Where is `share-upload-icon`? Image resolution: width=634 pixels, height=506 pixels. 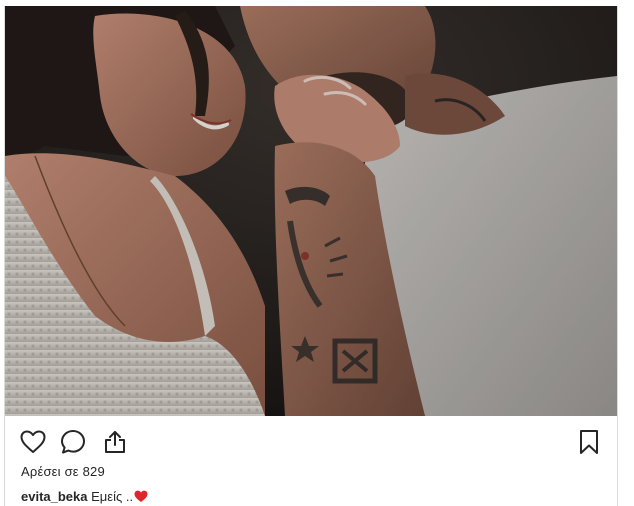
share-upload-icon is located at coordinates (115, 442).